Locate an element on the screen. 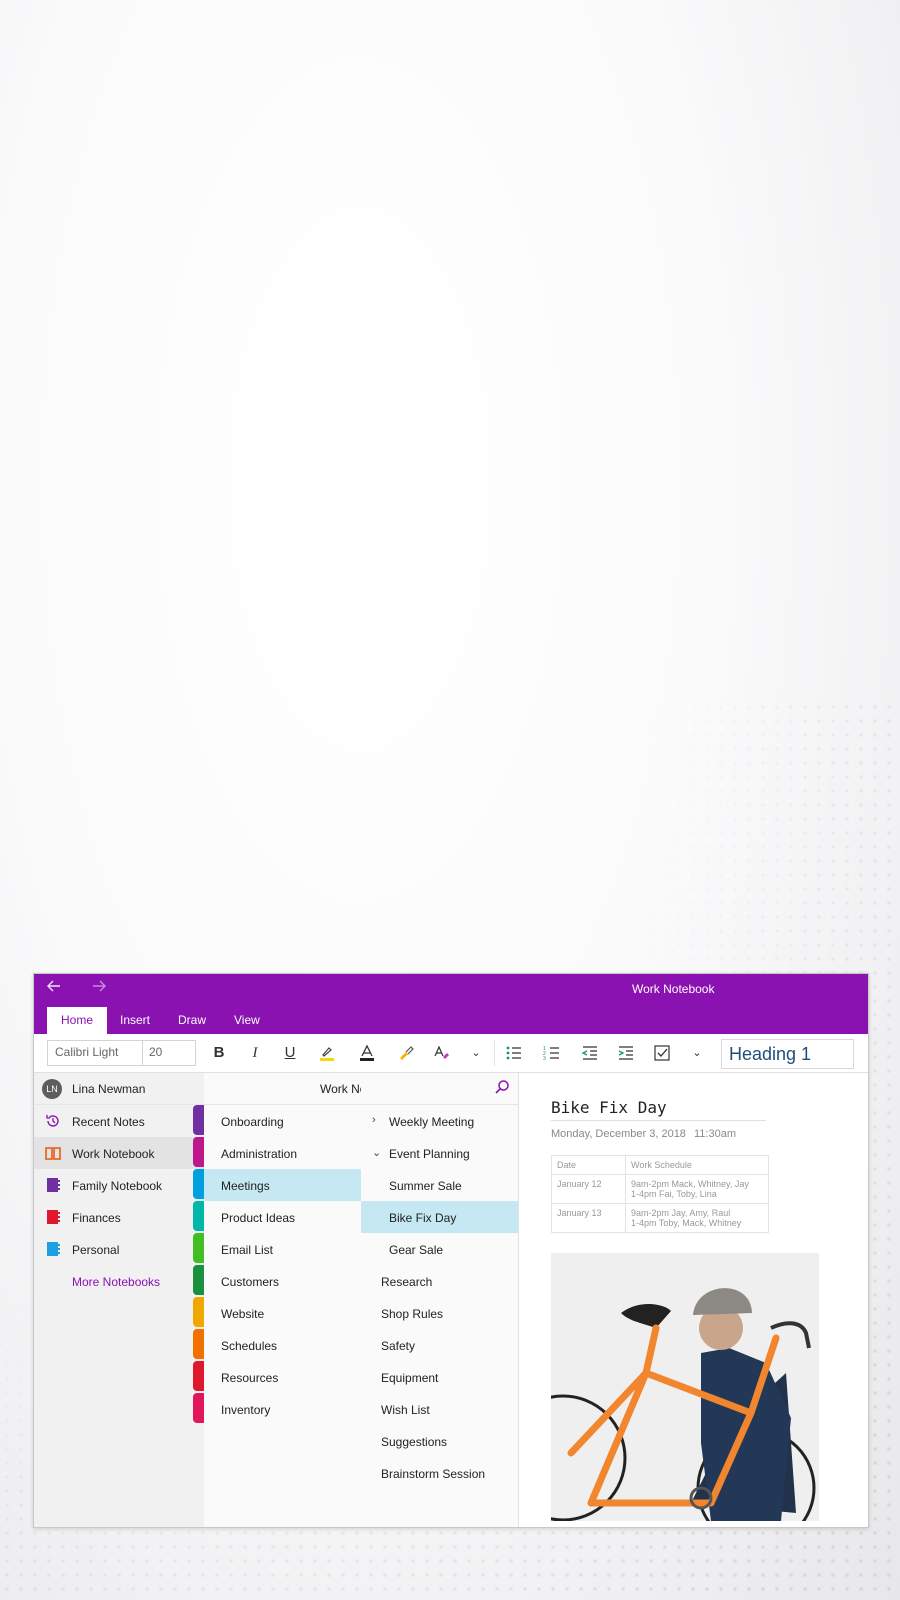 The width and height of the screenshot is (900, 1600). table-header-row: Date Work Schedule is located at coordinates (660, 1165).